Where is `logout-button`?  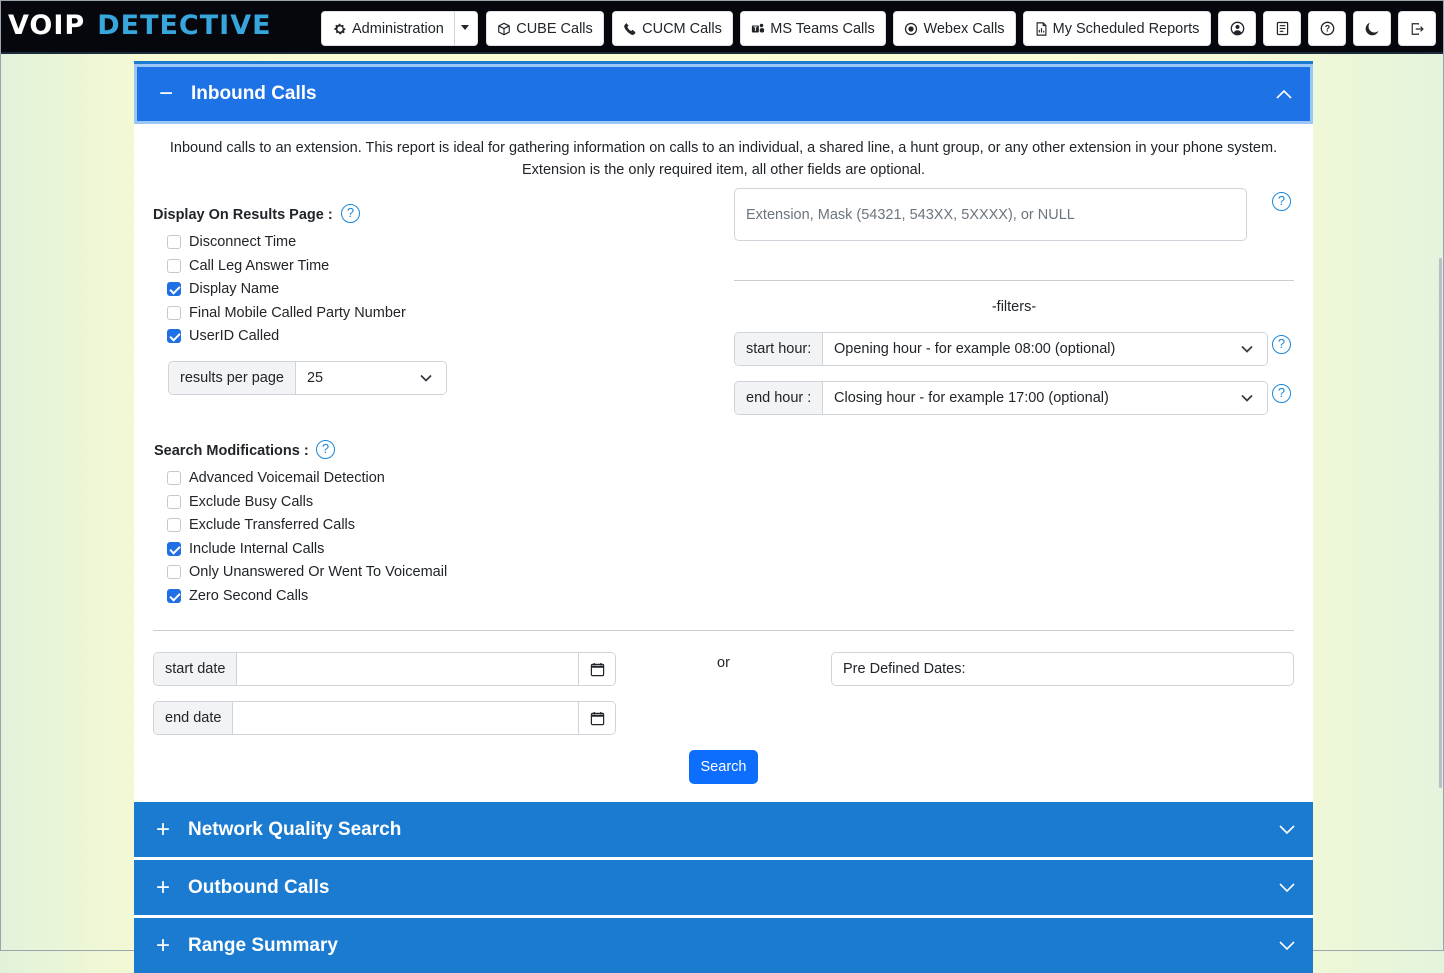 logout-button is located at coordinates (1417, 28).